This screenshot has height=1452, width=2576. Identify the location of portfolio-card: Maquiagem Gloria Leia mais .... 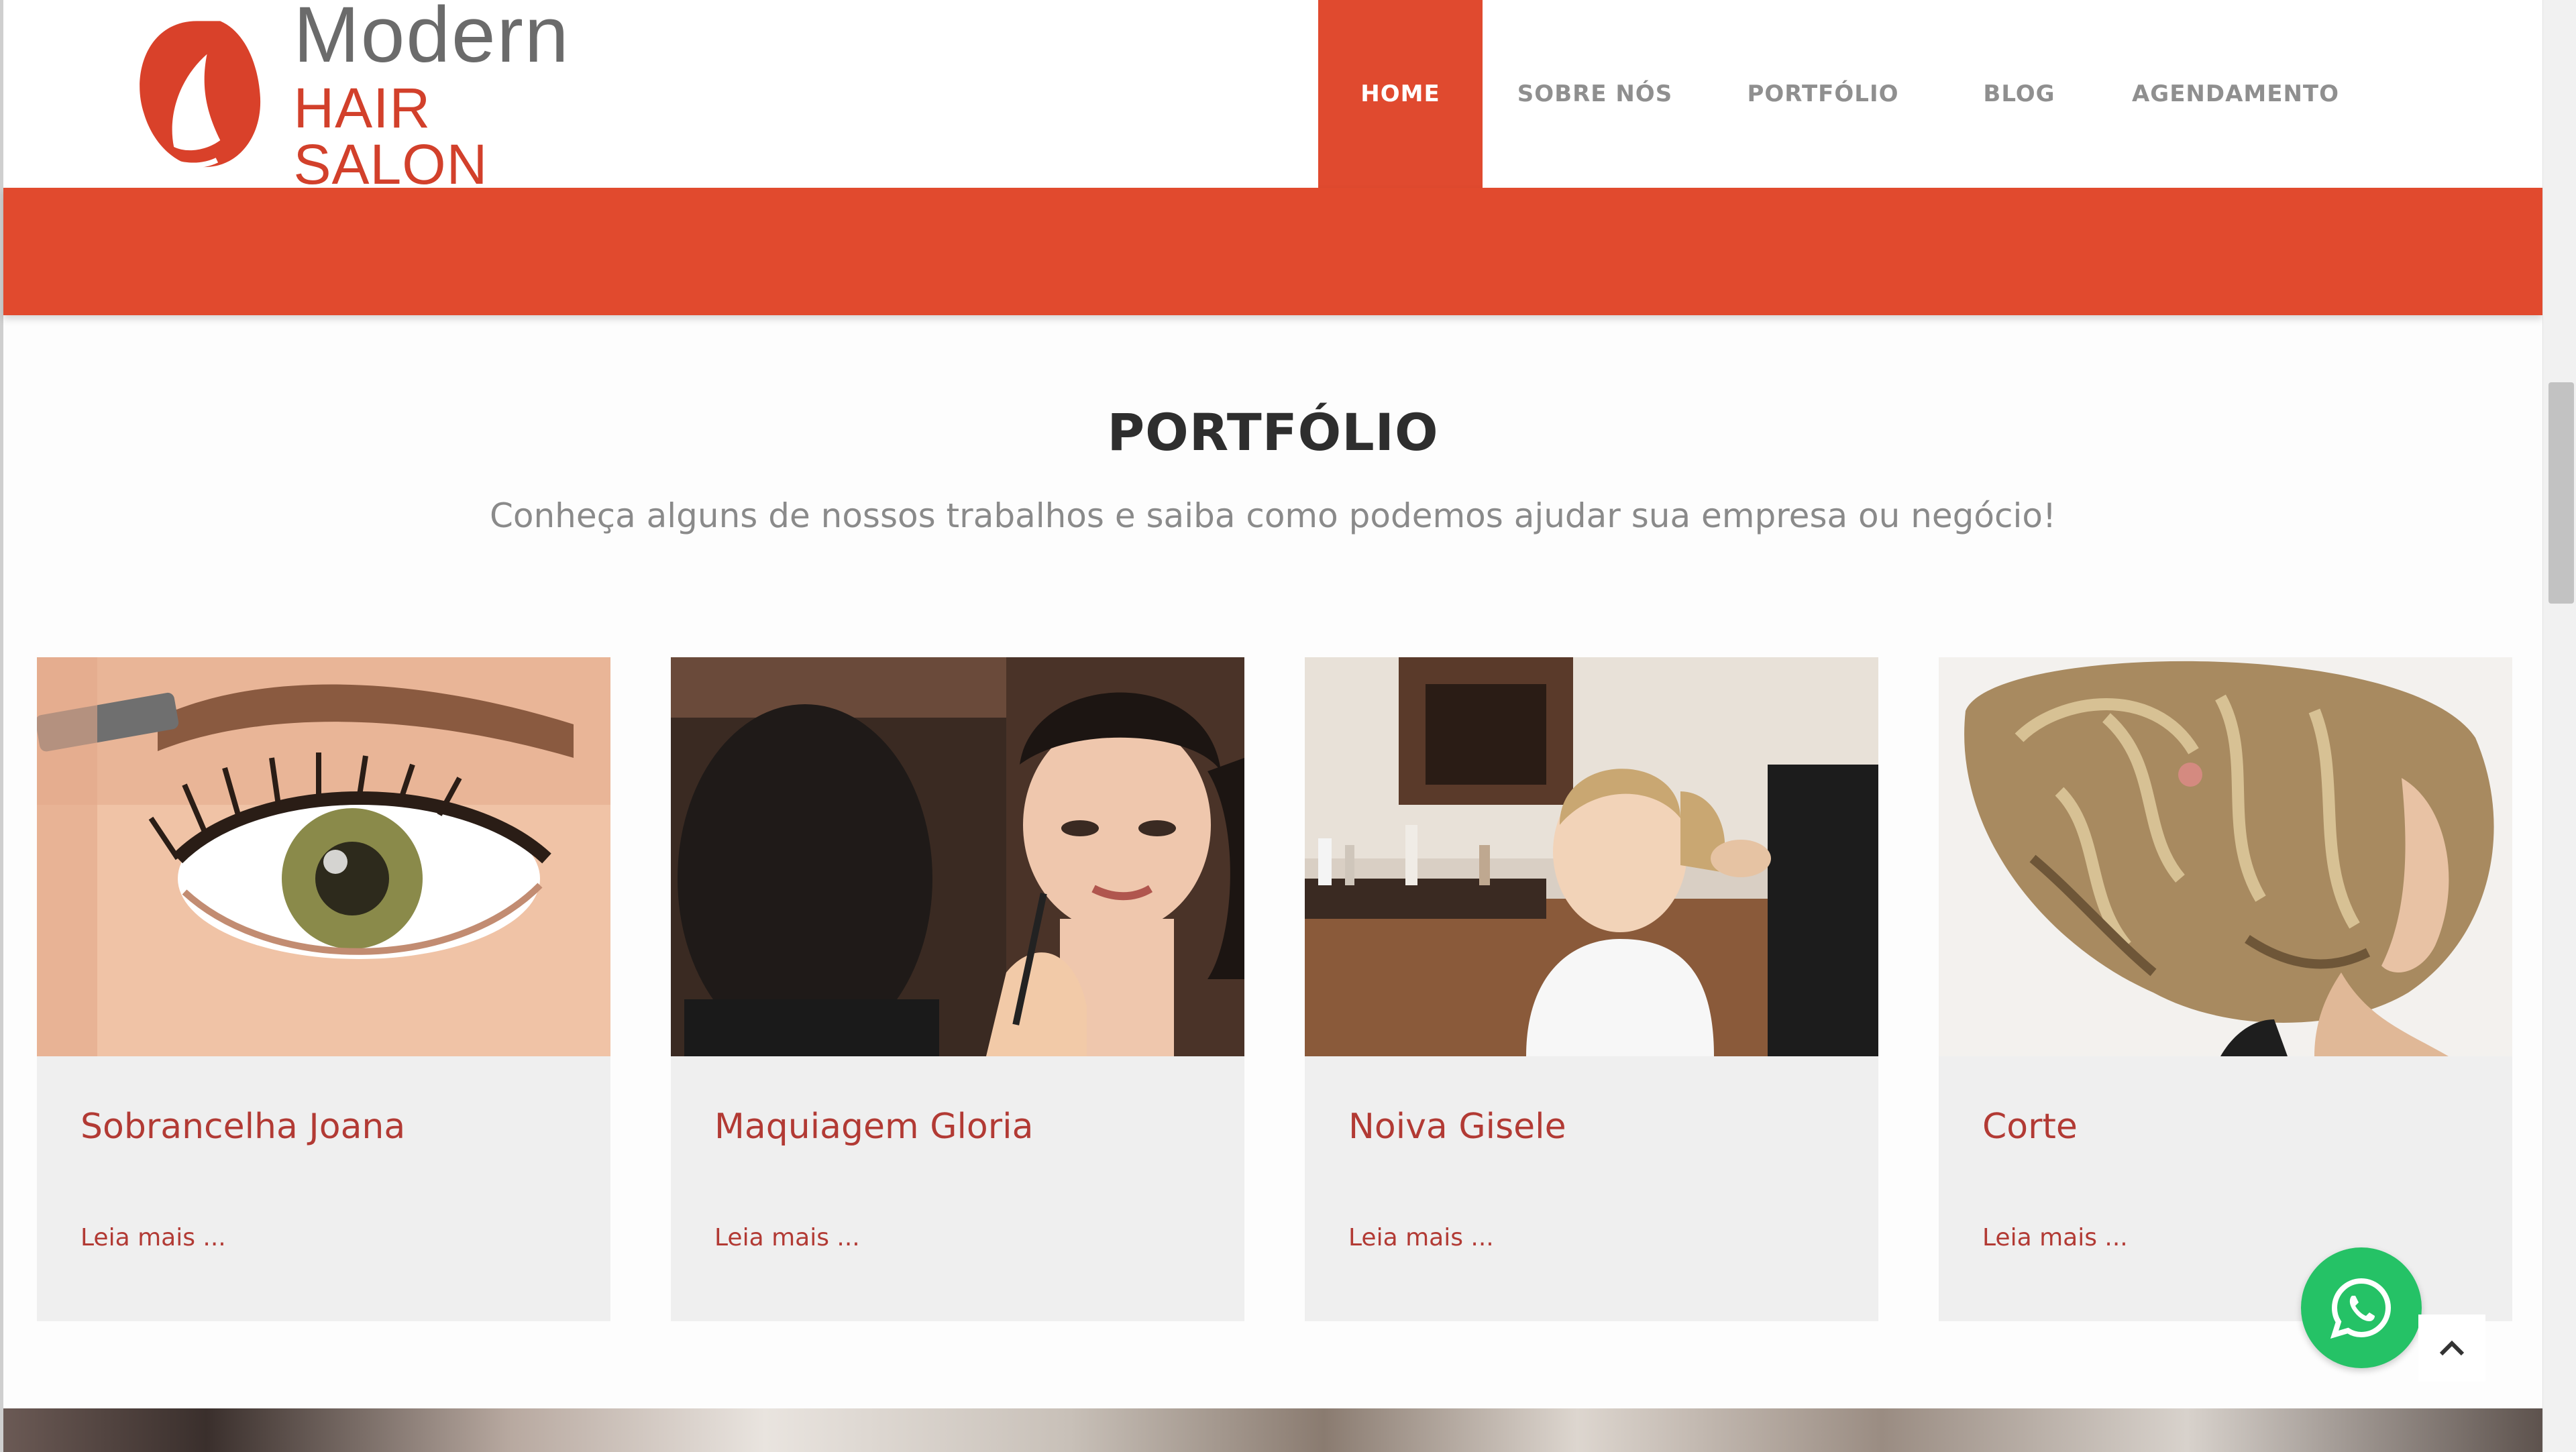
(957, 989).